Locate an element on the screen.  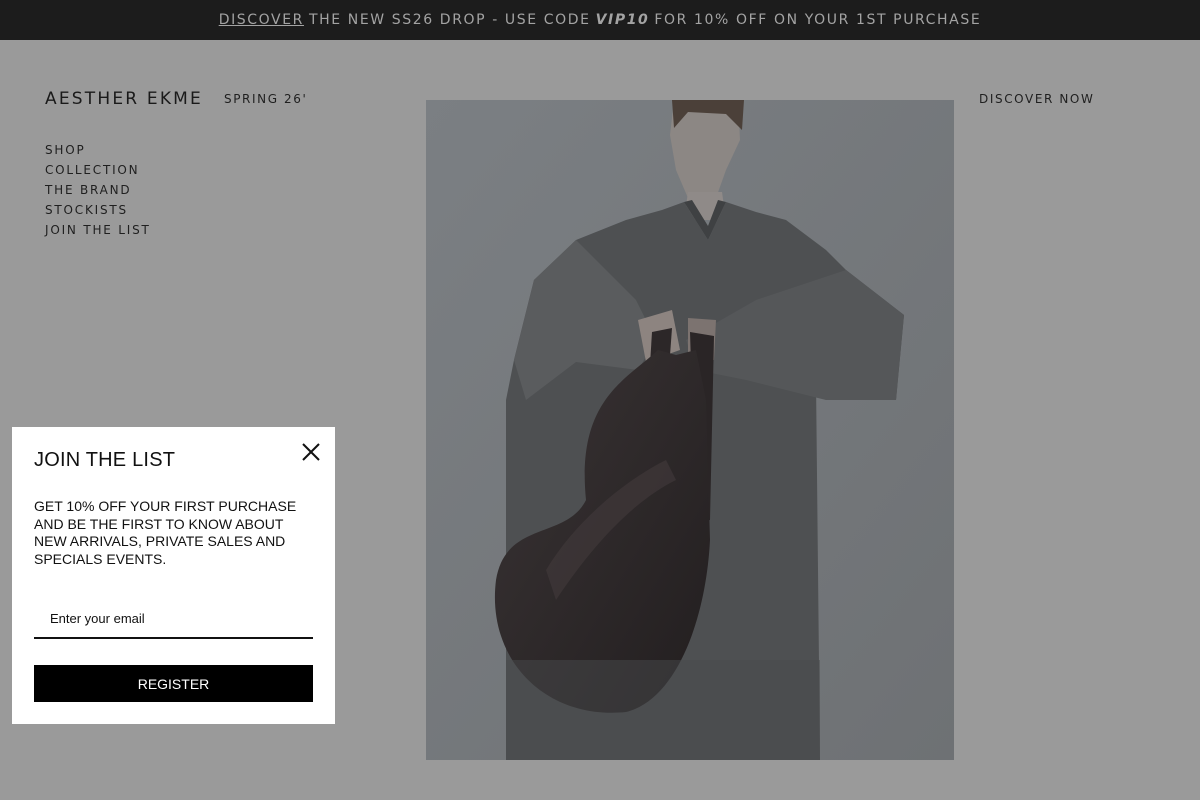
brand-logo: AESTHER EKME is located at coordinates (124, 99).